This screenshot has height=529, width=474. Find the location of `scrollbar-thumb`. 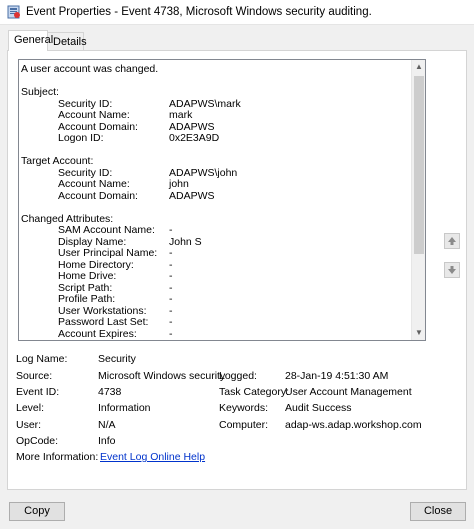

scrollbar-thumb is located at coordinates (419, 165).